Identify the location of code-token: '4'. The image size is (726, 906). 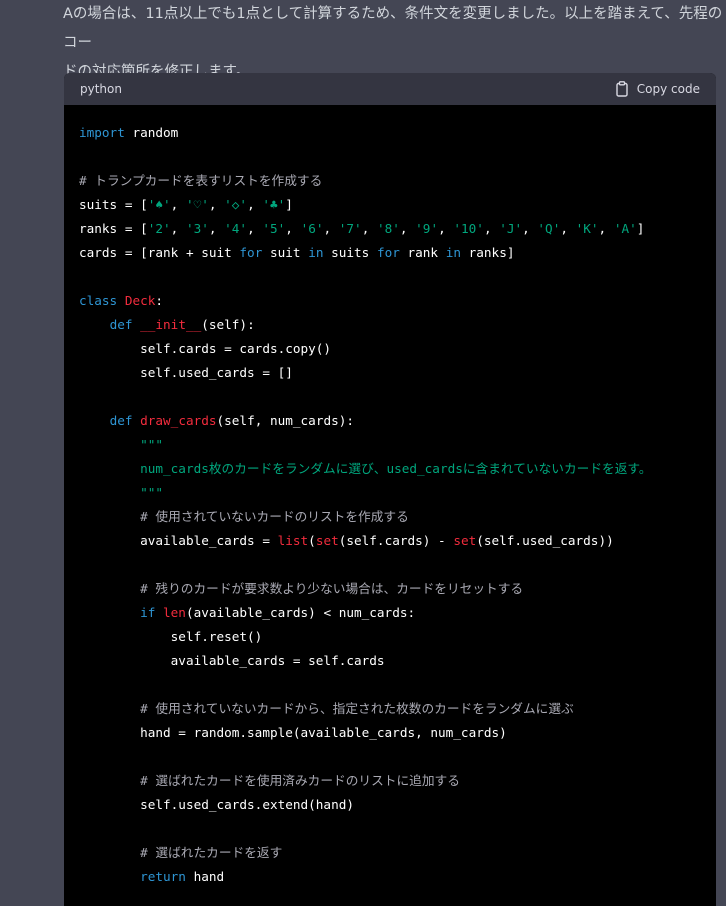
(236, 228).